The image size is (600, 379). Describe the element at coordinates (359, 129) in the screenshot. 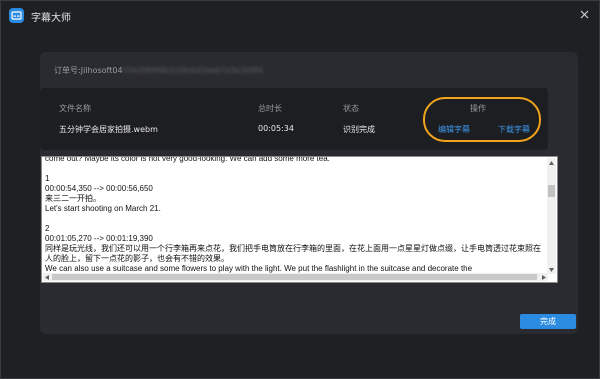

I see `file-status: 识别完成` at that location.